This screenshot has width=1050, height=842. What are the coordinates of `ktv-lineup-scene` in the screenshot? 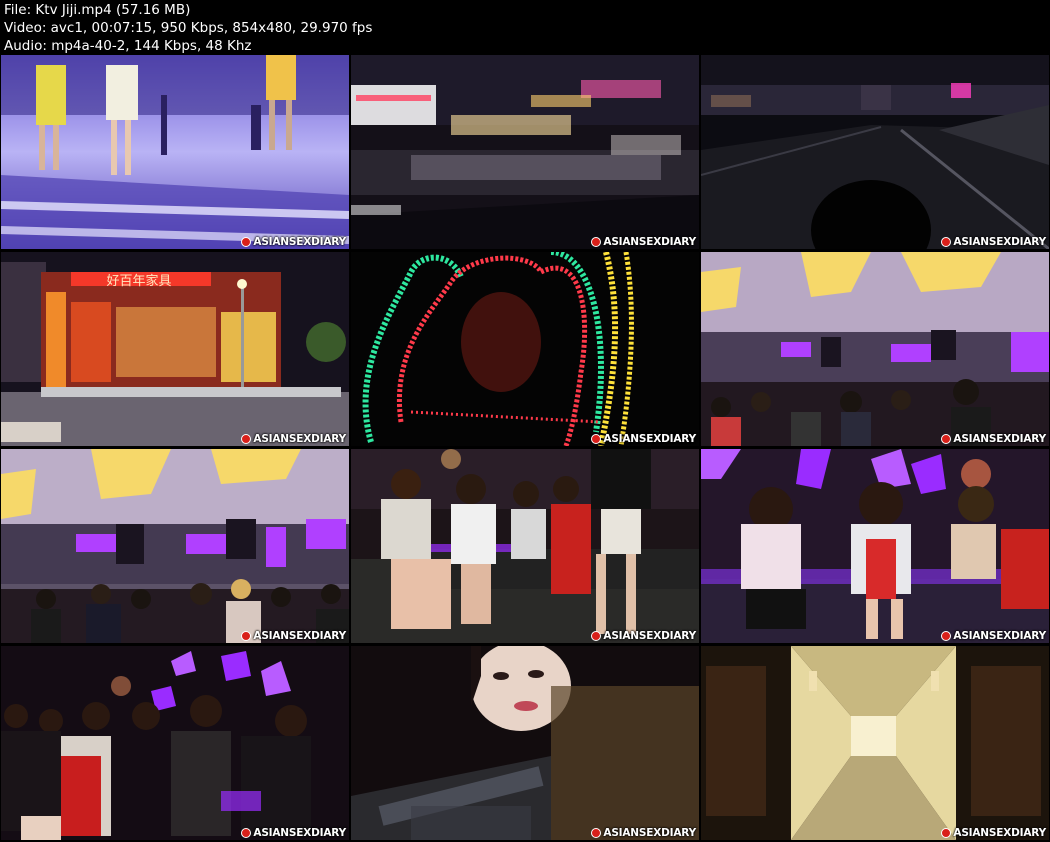 It's located at (175, 546).